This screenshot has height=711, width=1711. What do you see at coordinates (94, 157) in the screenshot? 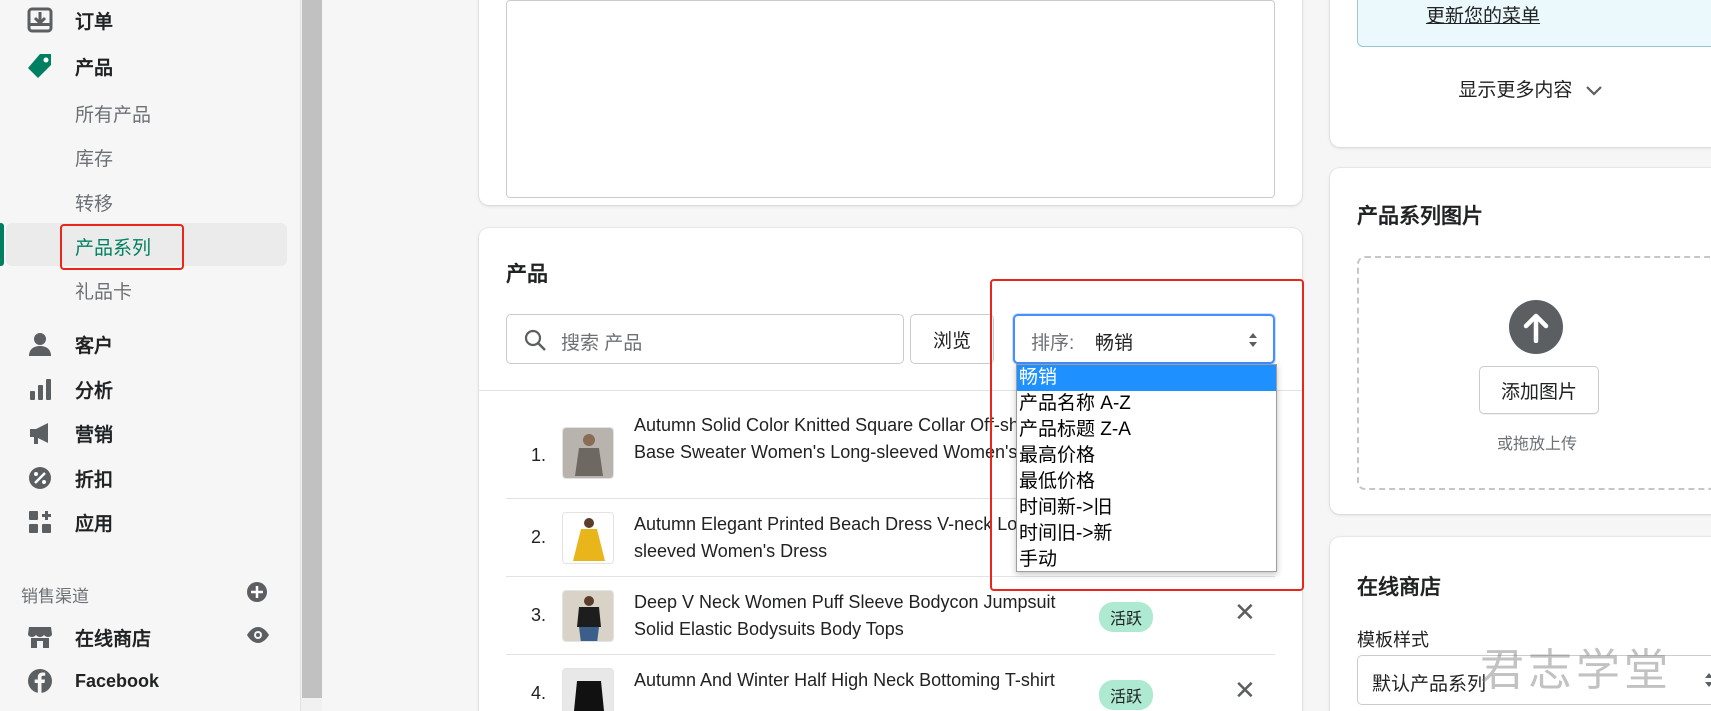
I see `sidebar-sub-inventory: 库存` at bounding box center [94, 157].